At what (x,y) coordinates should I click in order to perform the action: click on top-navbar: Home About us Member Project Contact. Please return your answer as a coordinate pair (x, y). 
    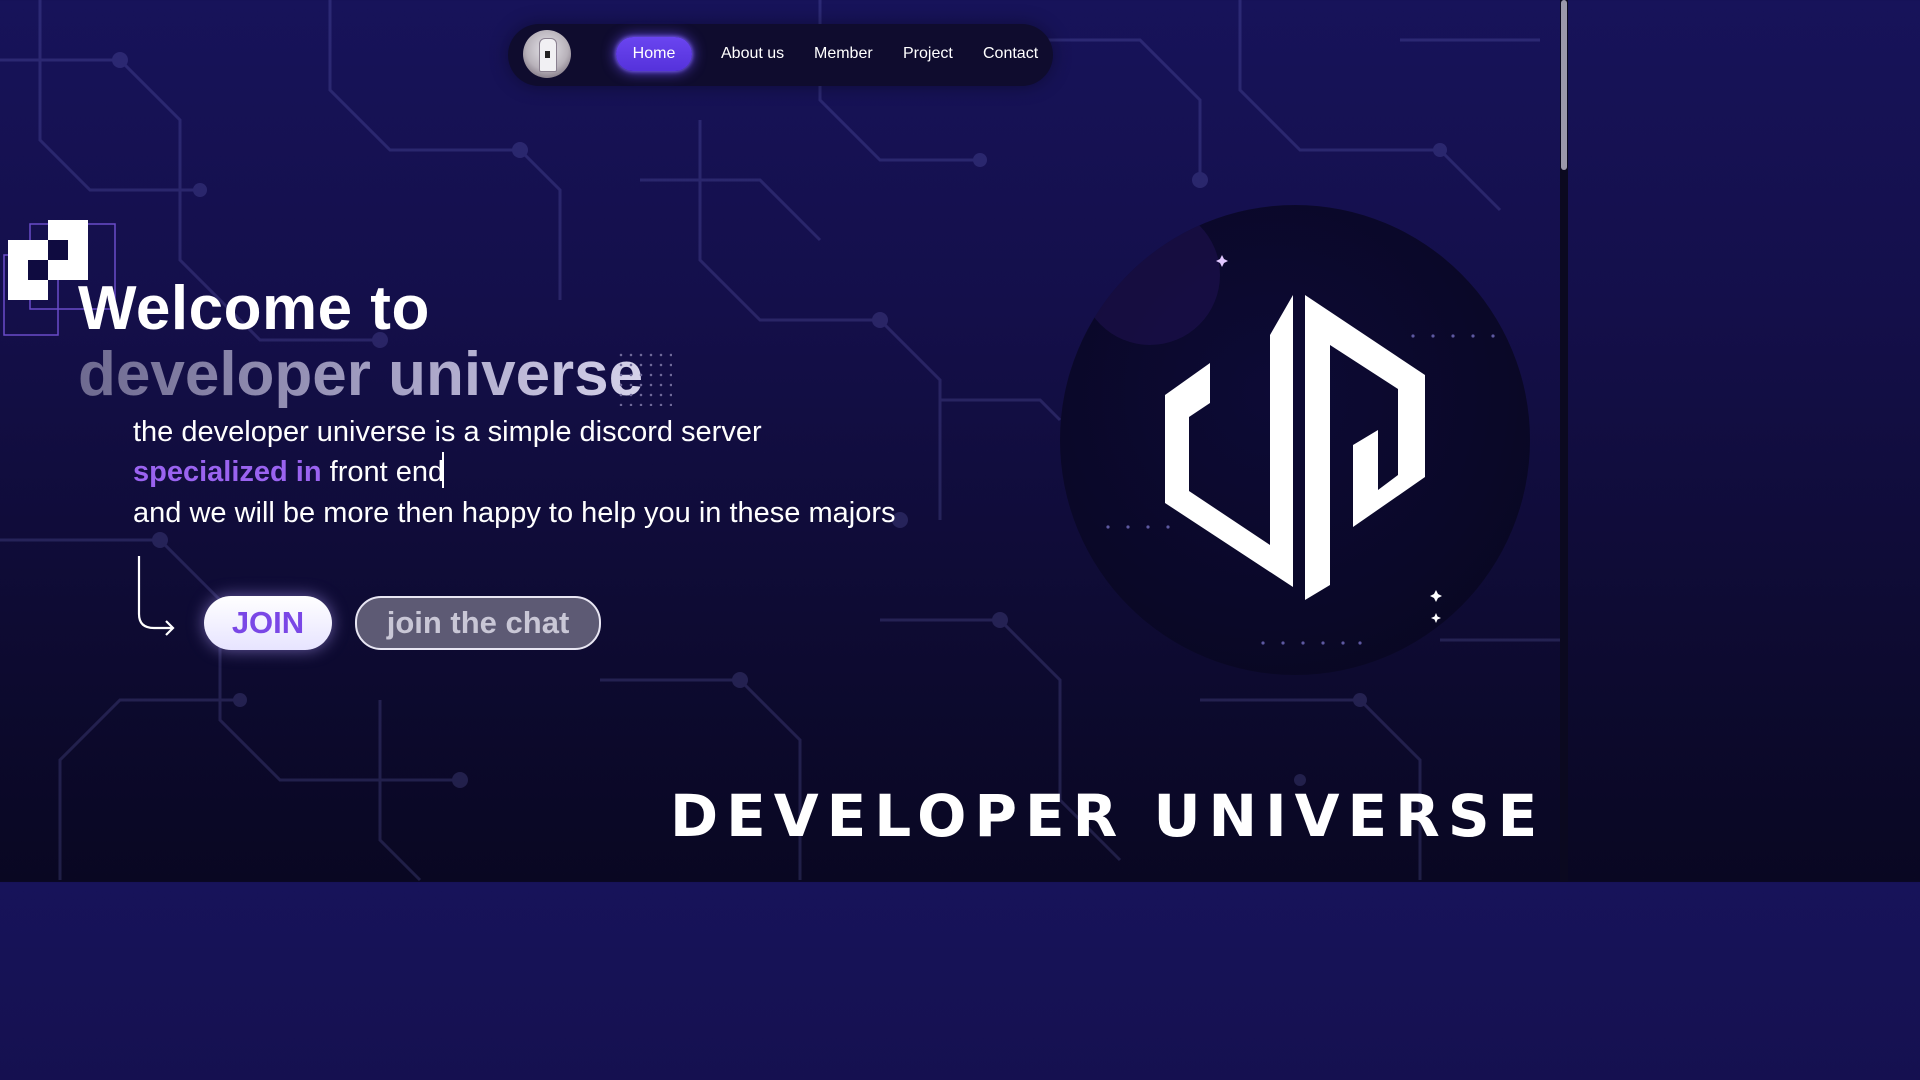
    Looking at the image, I should click on (780, 55).